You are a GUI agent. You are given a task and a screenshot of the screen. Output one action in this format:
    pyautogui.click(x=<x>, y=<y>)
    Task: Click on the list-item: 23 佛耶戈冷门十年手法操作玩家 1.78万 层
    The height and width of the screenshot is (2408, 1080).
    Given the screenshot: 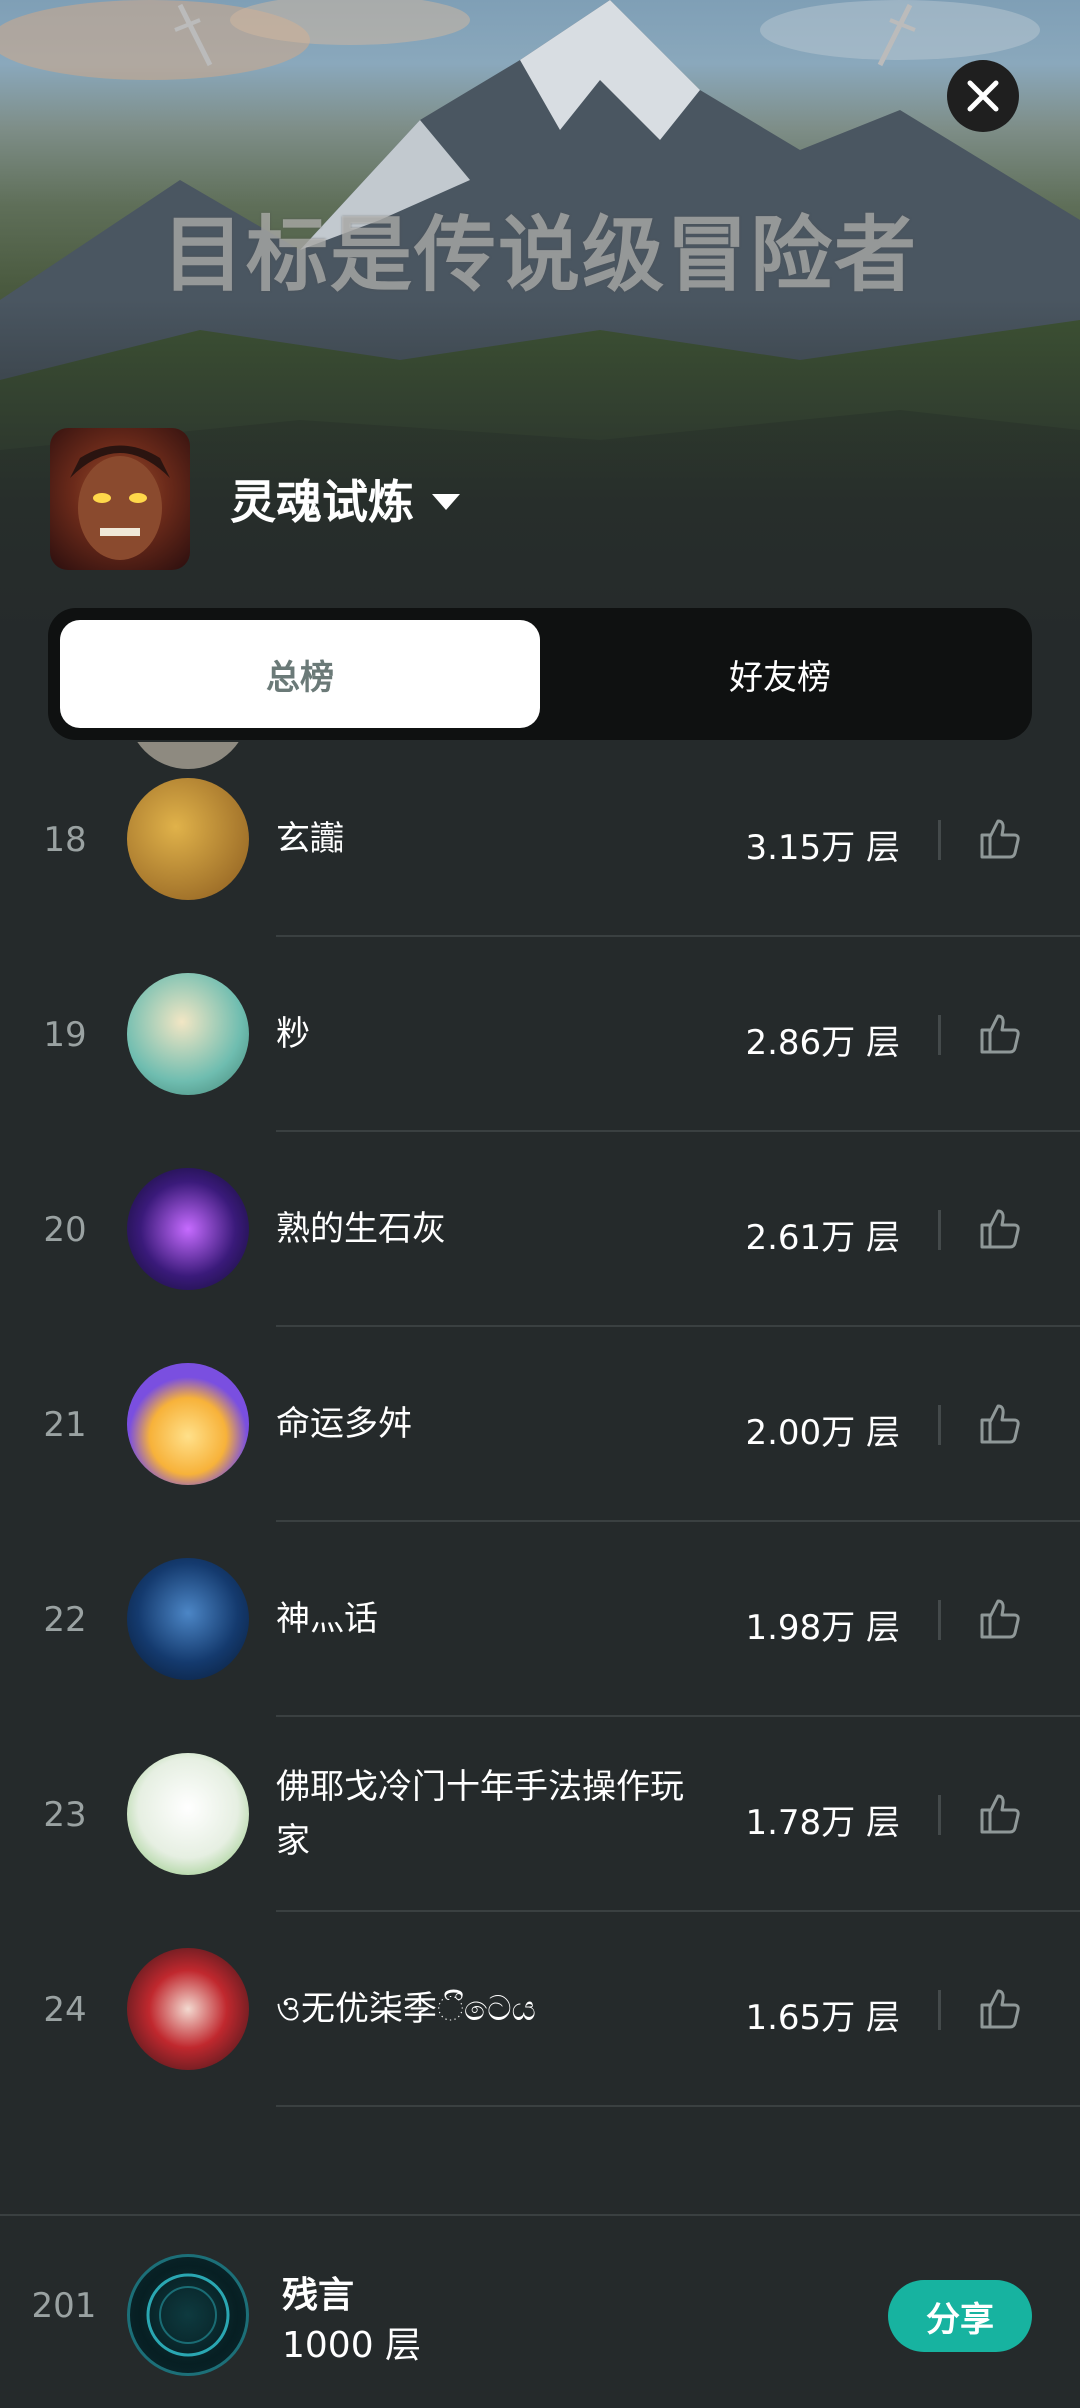 What is the action you would take?
    pyautogui.click(x=540, y=1814)
    